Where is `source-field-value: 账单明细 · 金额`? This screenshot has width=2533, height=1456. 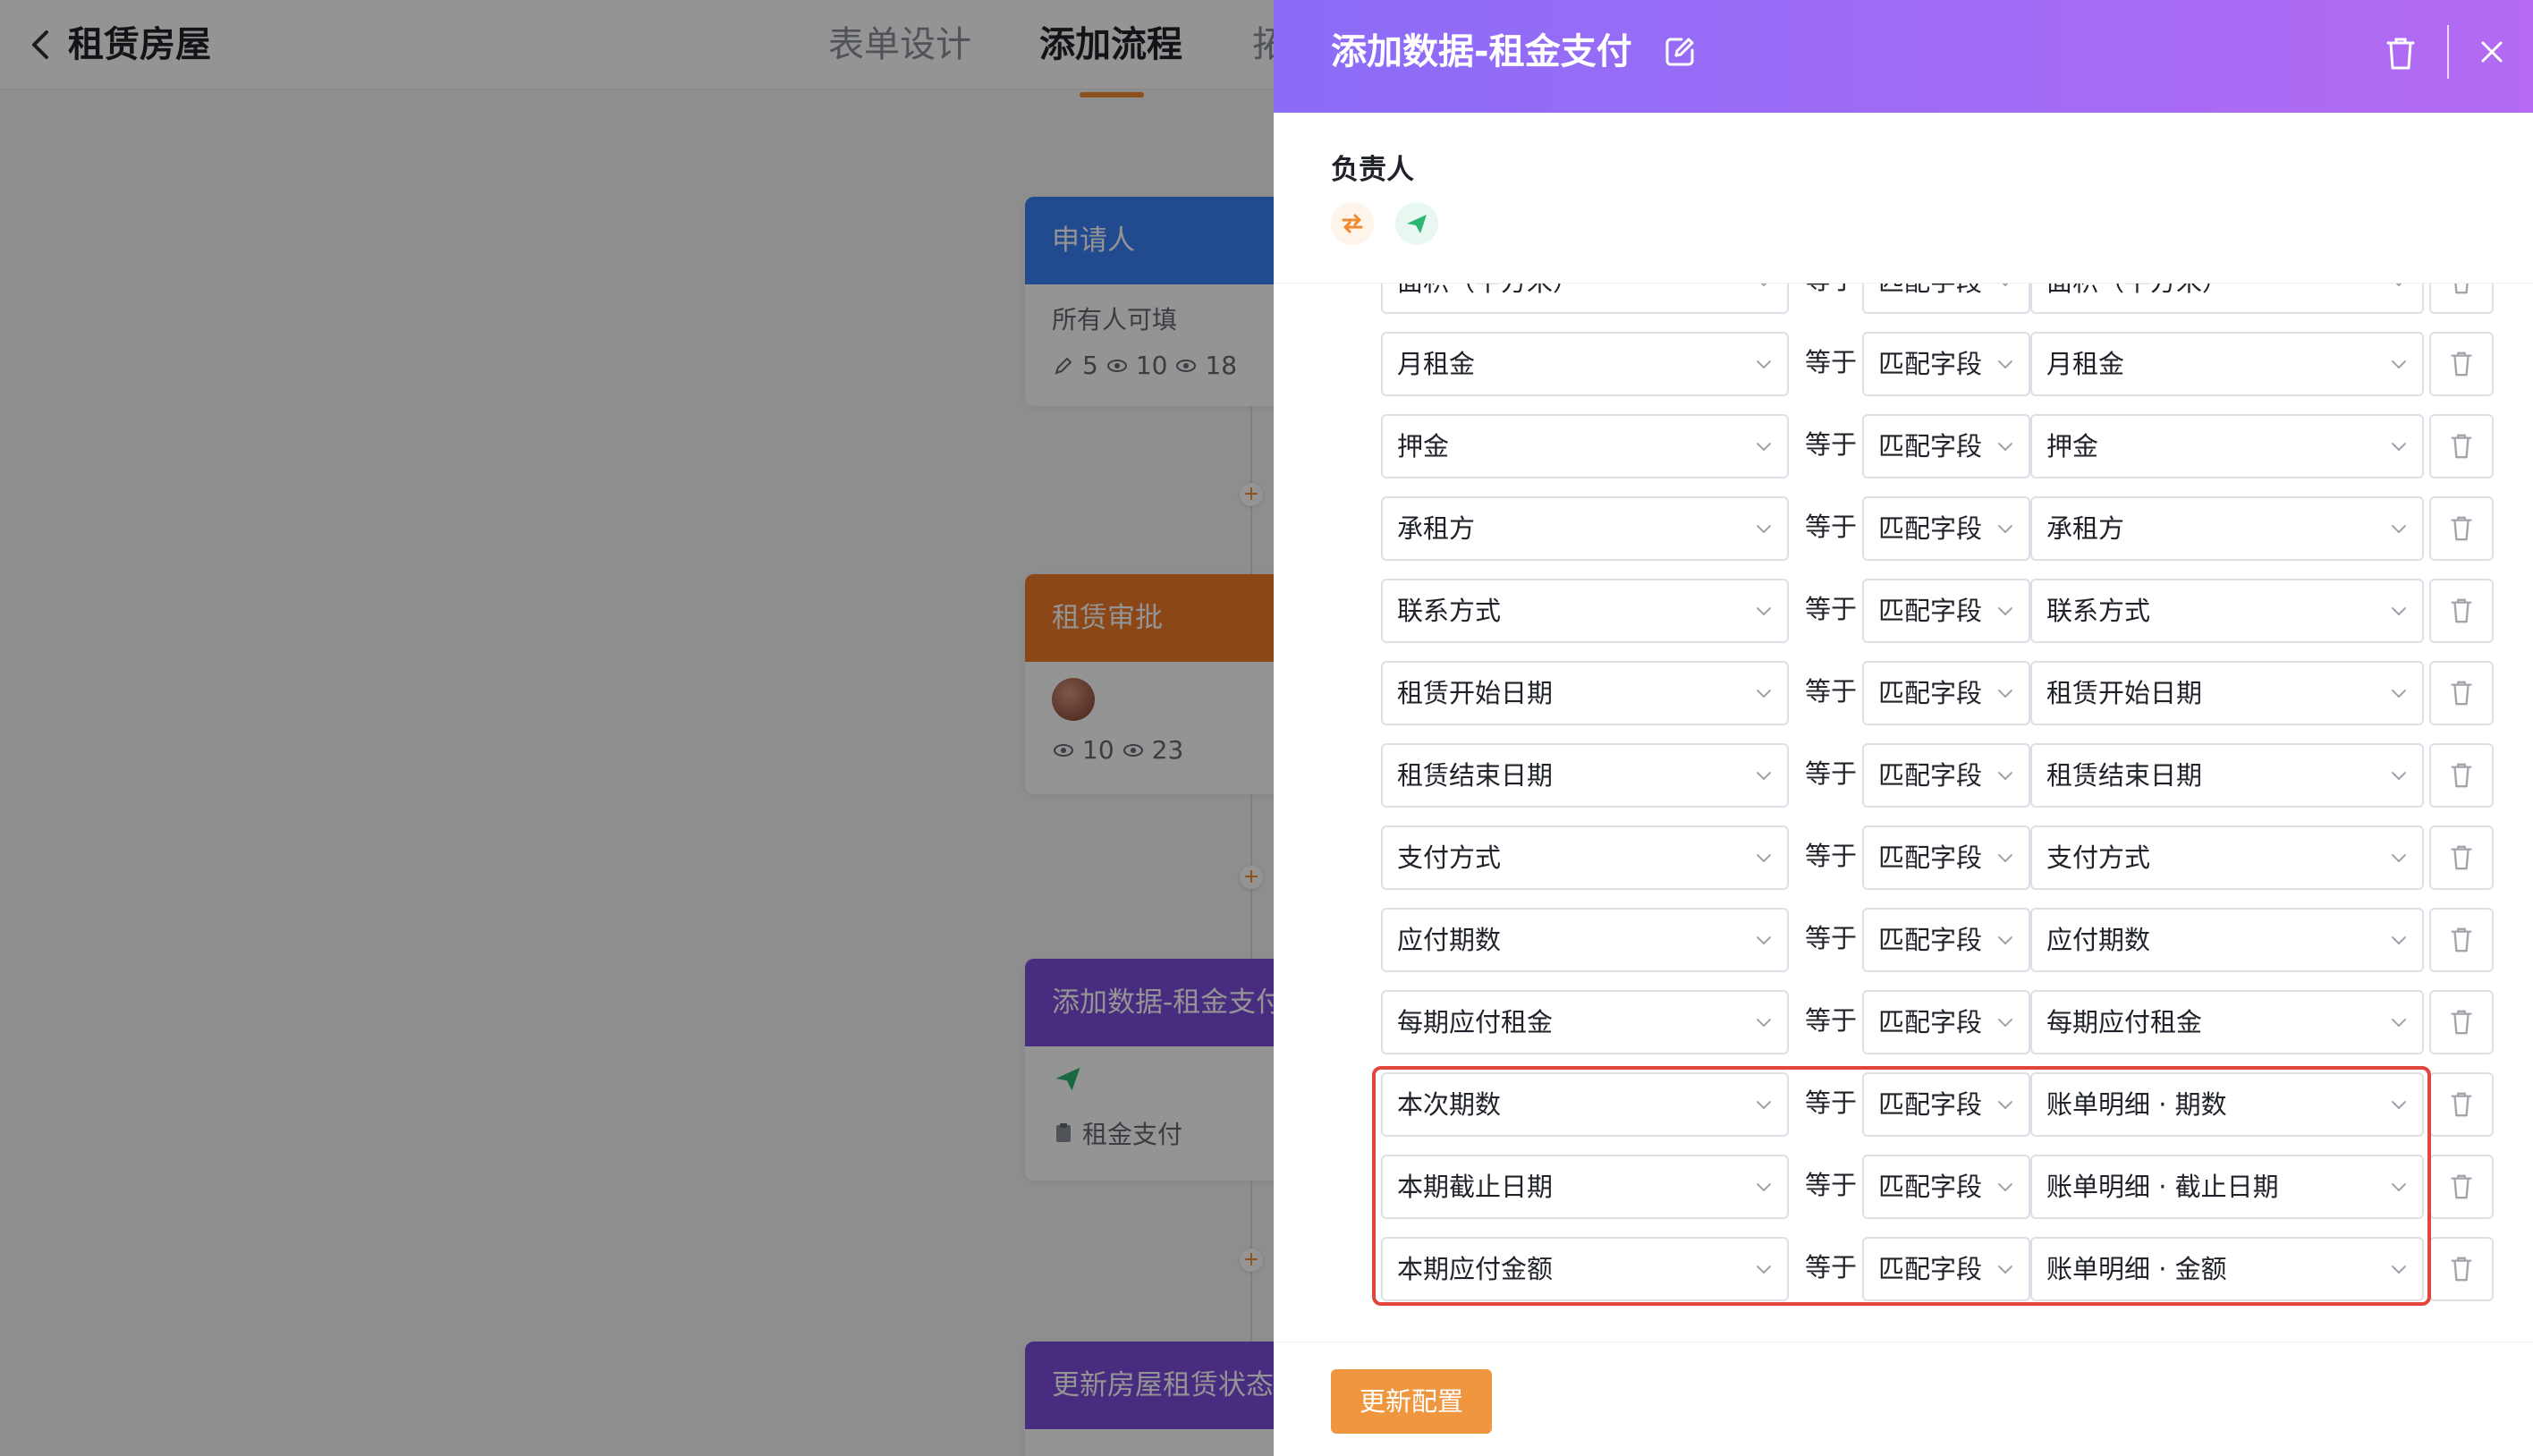
source-field-value: 账单明细 · 金额 is located at coordinates (2136, 1269).